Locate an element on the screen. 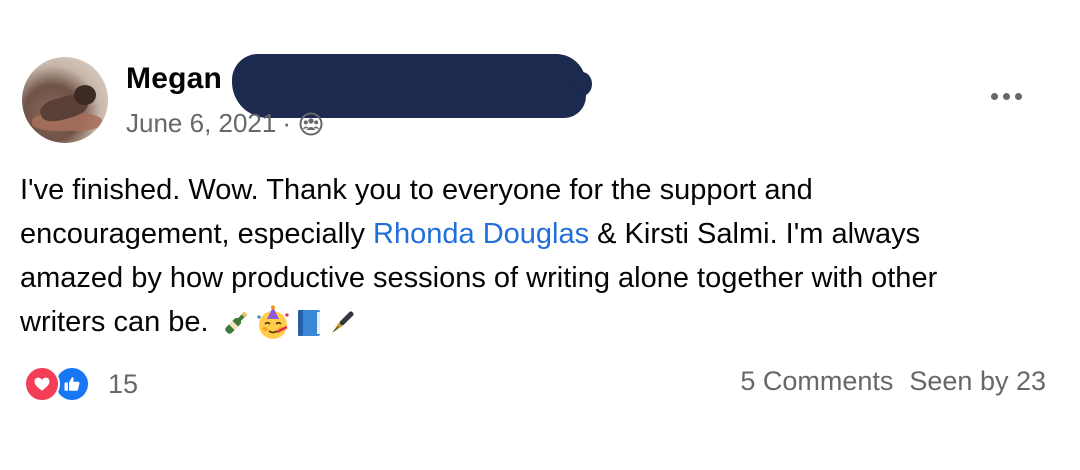  group-icon is located at coordinates (311, 124).